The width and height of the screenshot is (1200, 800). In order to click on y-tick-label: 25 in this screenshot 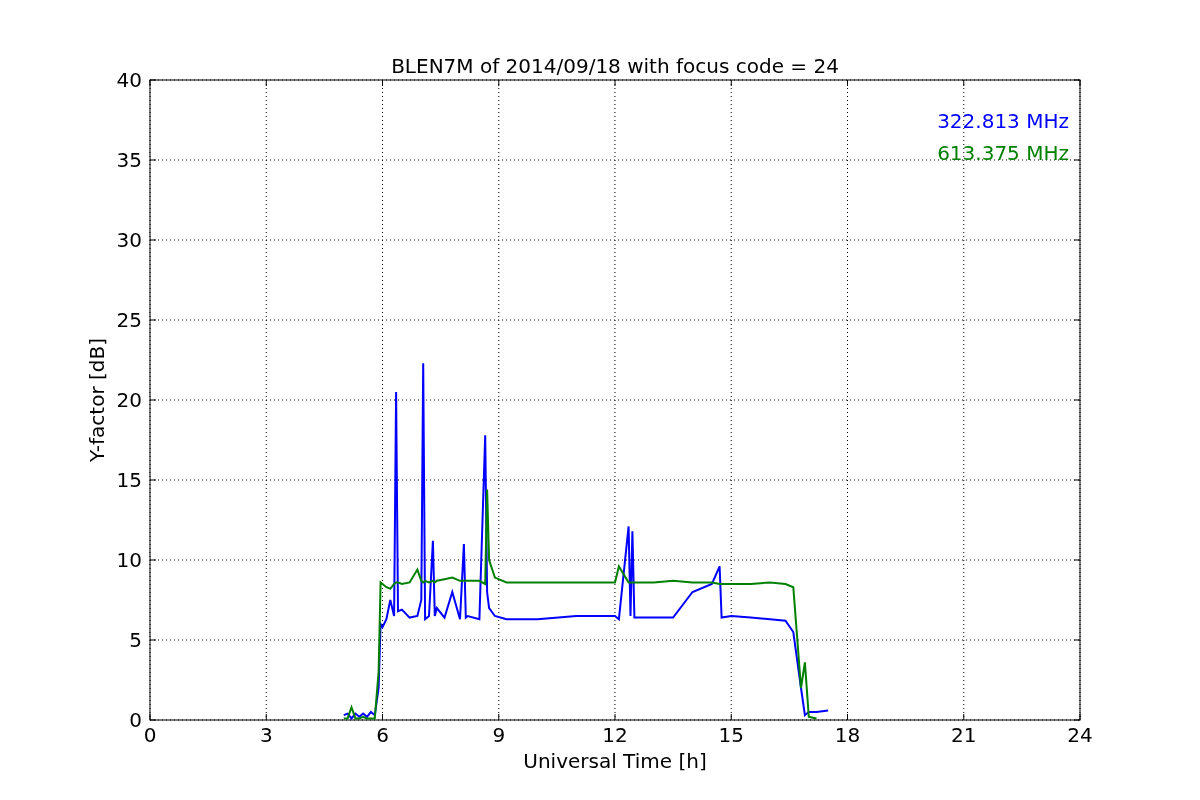, I will do `click(129, 320)`.